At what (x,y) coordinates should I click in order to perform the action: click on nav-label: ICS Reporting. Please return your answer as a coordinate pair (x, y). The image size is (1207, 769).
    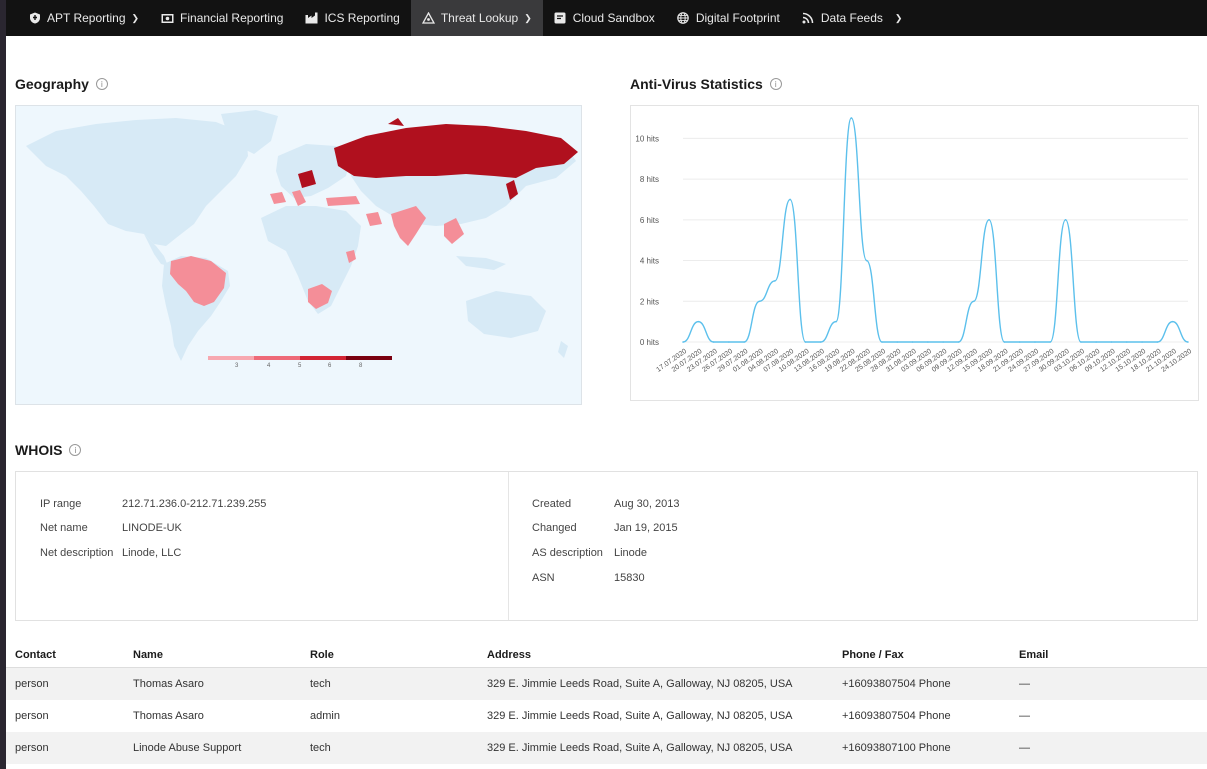
    Looking at the image, I should click on (362, 18).